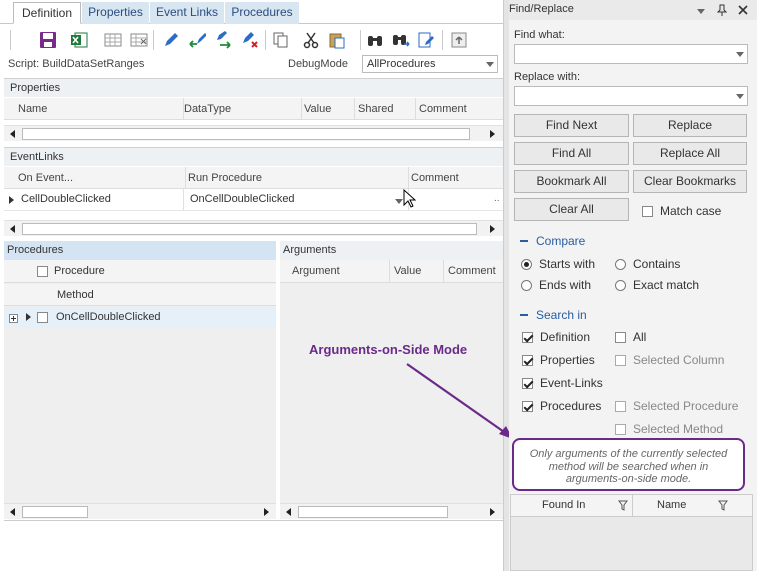 Image resolution: width=757 pixels, height=571 pixels. I want to click on contains-option: Contains, so click(647, 264).